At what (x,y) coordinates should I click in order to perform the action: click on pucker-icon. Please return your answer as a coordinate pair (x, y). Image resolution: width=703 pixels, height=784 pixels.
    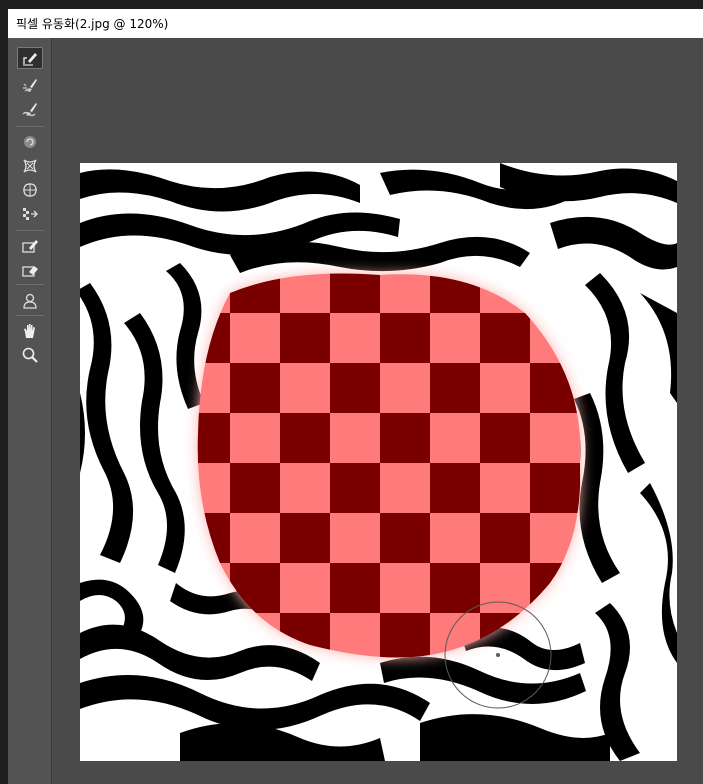
    Looking at the image, I should click on (30, 166).